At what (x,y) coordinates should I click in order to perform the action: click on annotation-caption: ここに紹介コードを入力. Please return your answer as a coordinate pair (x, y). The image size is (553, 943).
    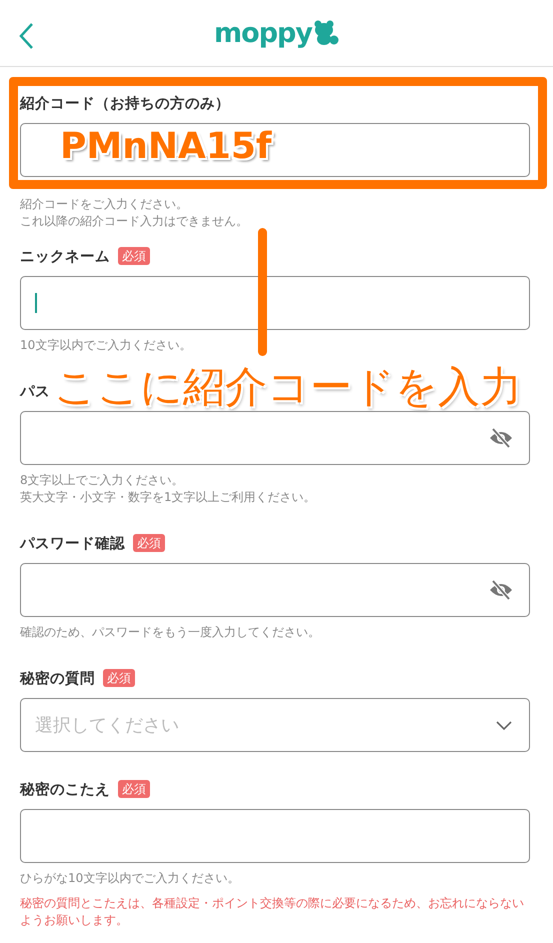
    Looking at the image, I should click on (288, 387).